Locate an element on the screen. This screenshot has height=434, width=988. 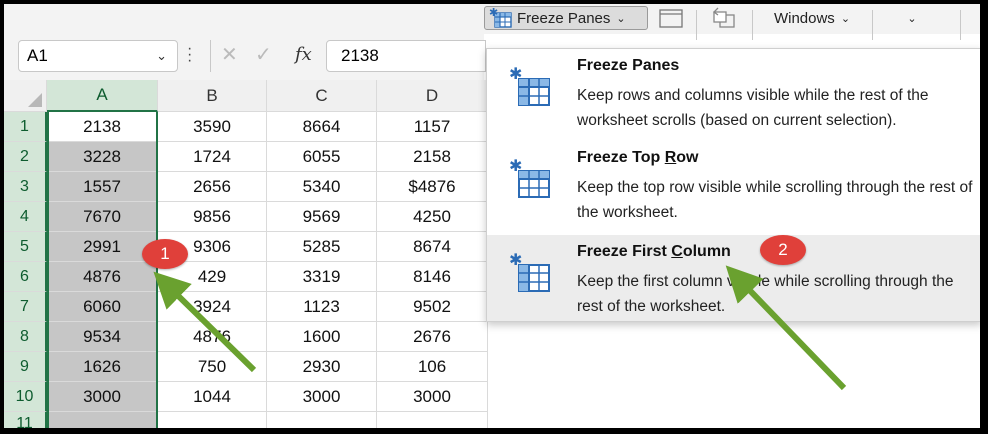
cell-c9: 2930 is located at coordinates (322, 367).